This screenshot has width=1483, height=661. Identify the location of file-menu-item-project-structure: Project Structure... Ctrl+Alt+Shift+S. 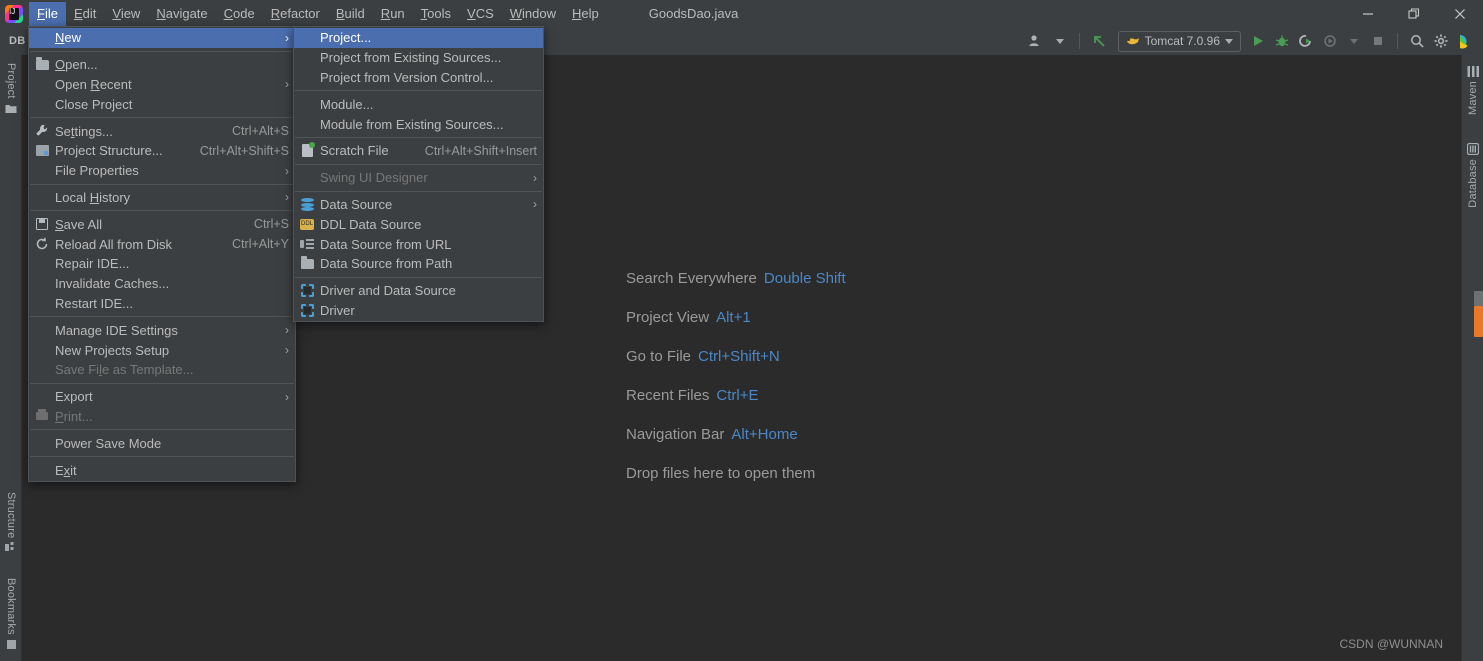
(162, 151).